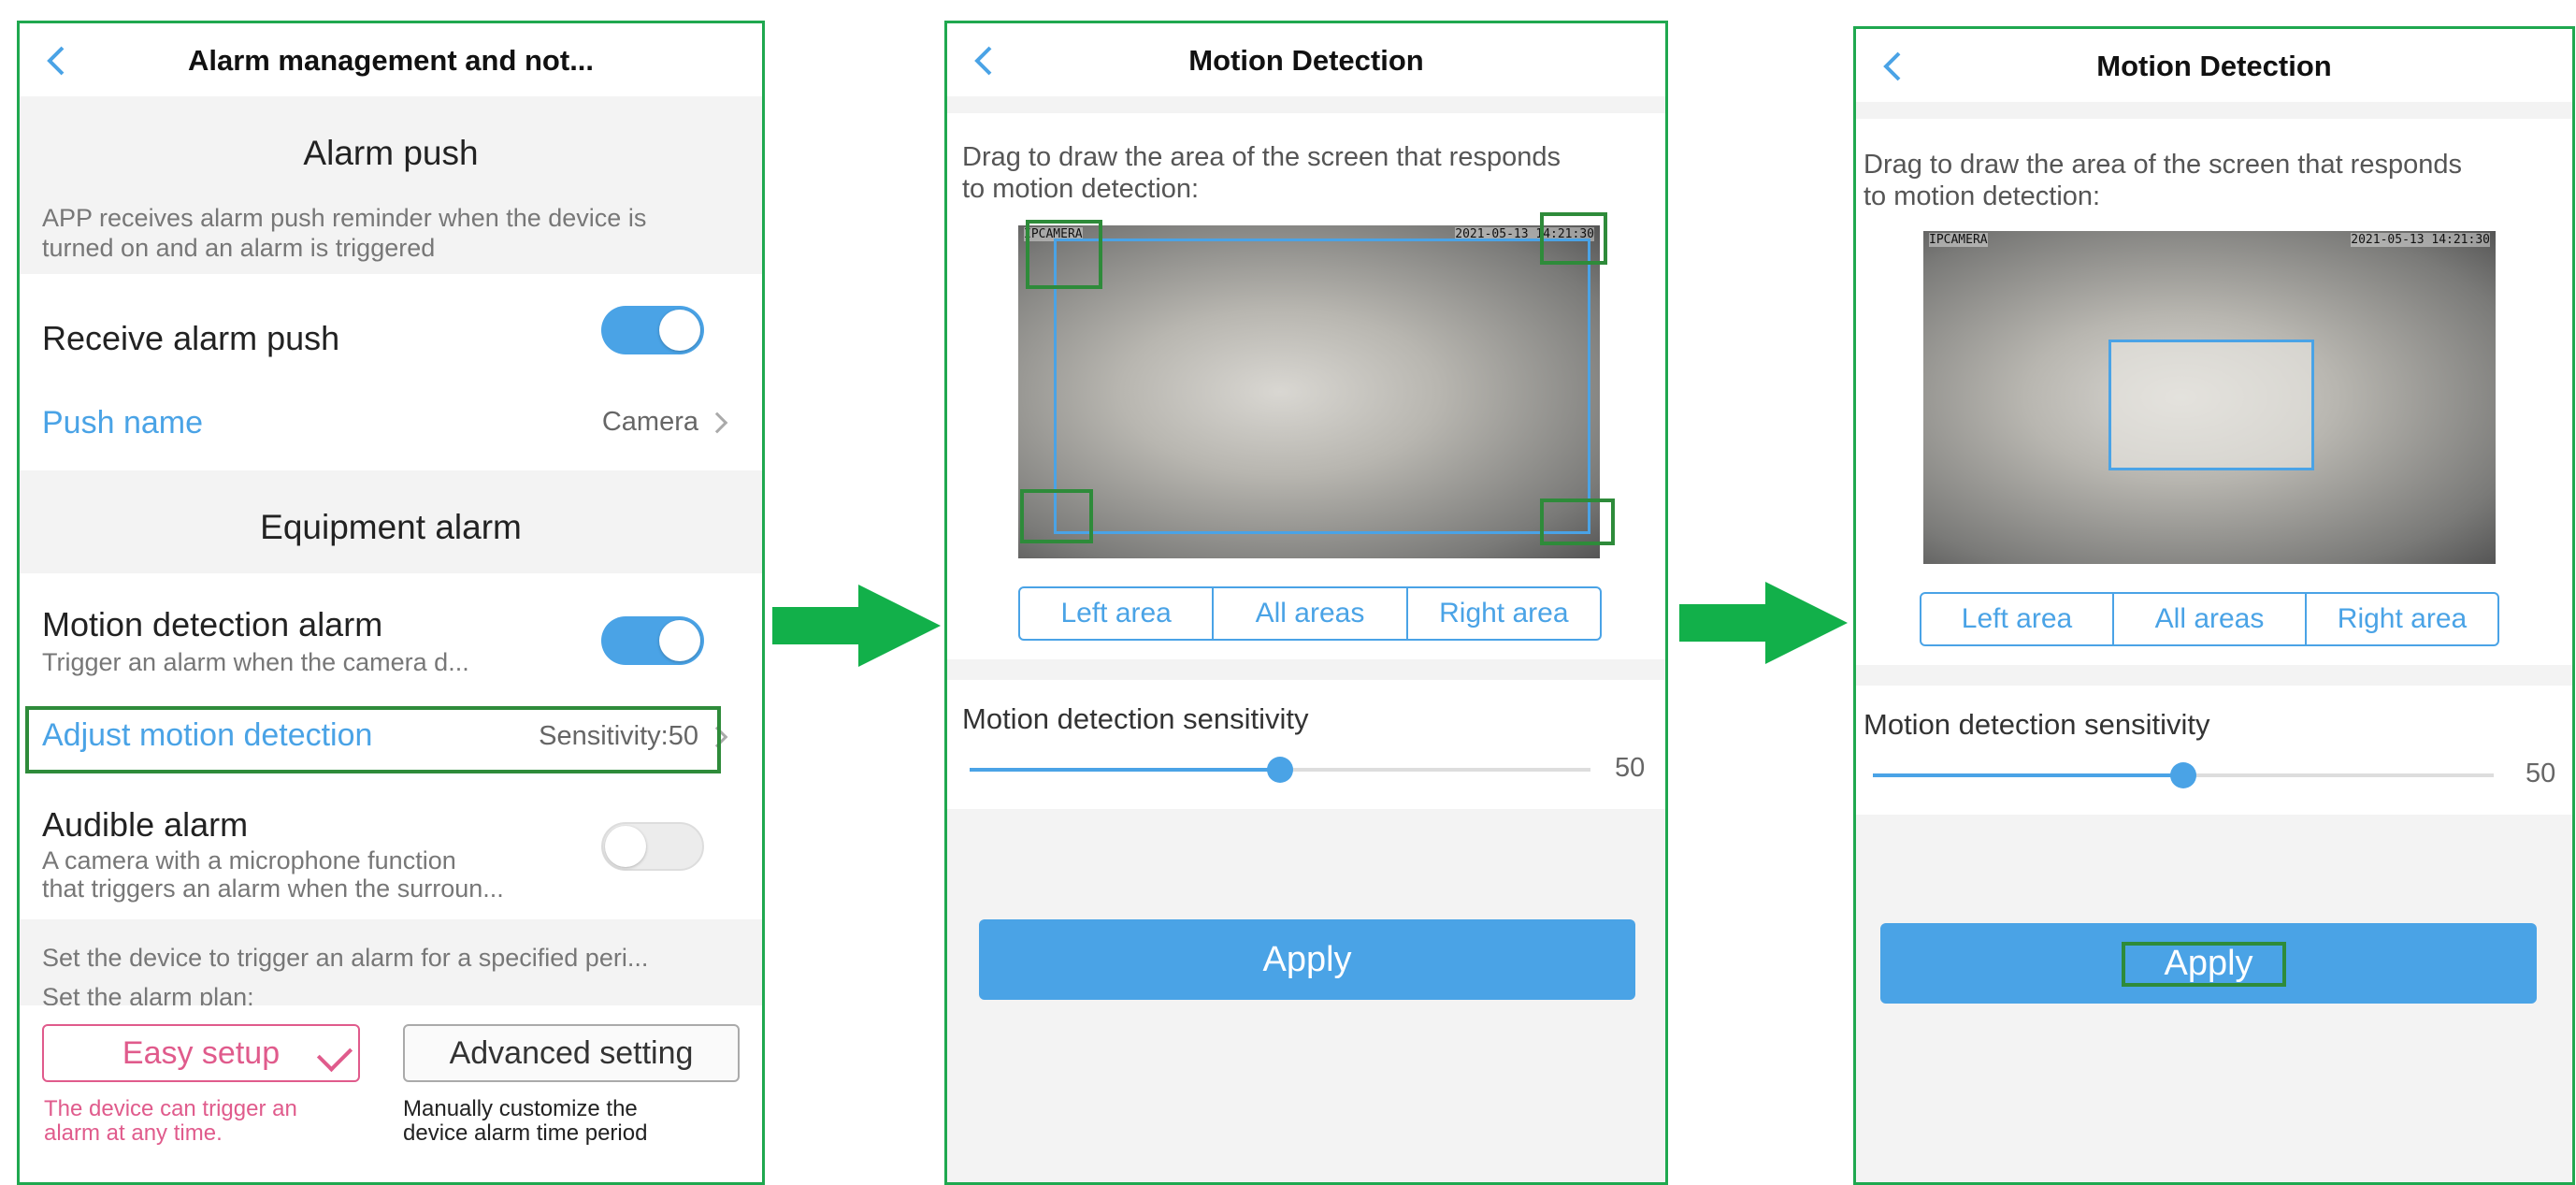 The image size is (2576, 1185). I want to click on easy-setup-label: Easy setup, so click(202, 1053).